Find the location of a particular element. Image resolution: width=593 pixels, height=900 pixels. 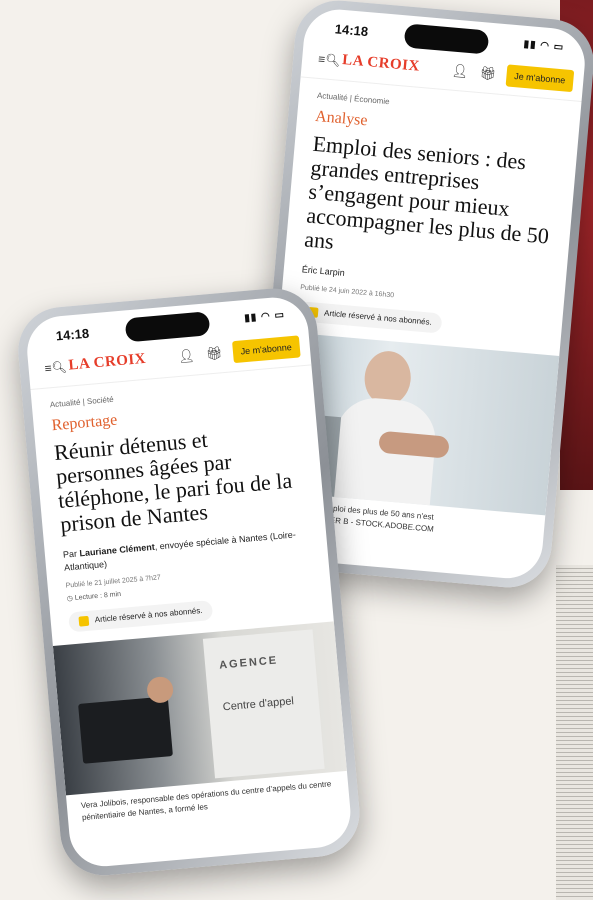

article-photo: AGENCE Centre d'appel is located at coordinates (199, 708).